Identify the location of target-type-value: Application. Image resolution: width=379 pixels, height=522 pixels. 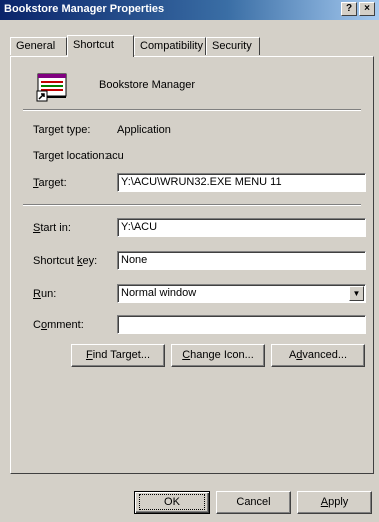
(144, 130).